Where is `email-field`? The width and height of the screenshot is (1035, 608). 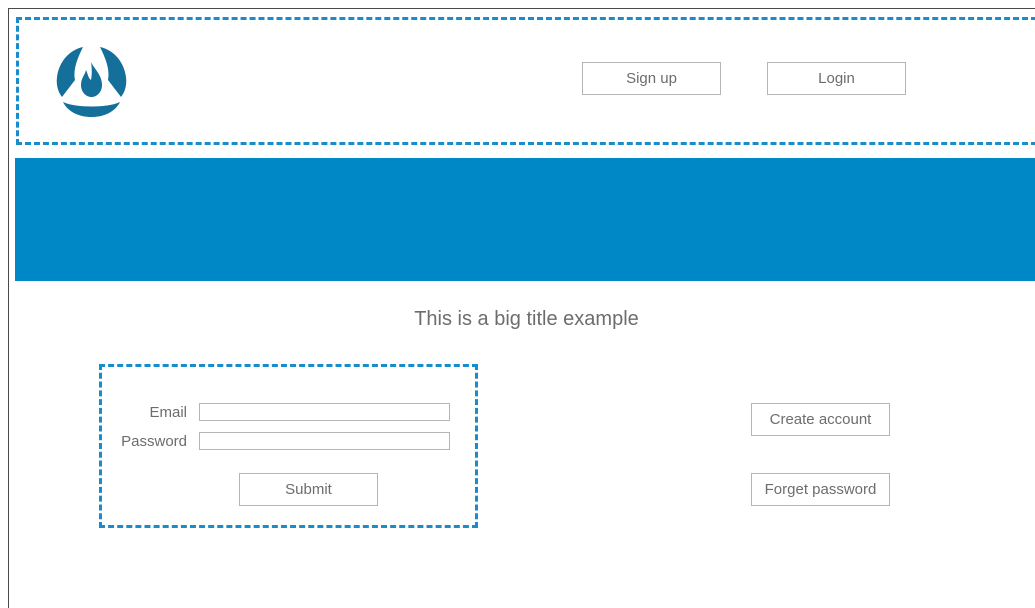
email-field is located at coordinates (324, 412).